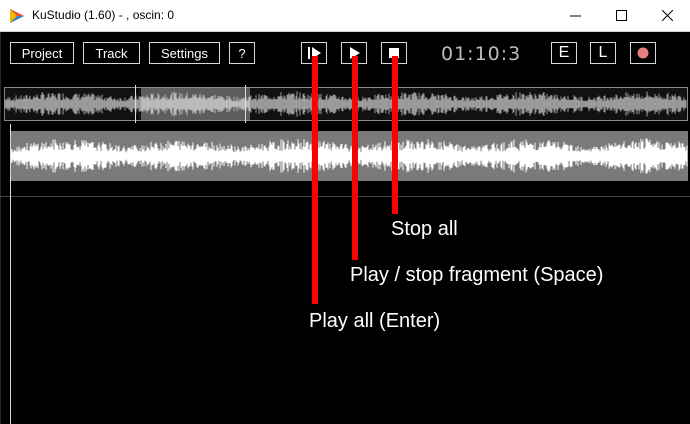 The height and width of the screenshot is (424, 690). I want to click on record-icon, so click(643, 53).